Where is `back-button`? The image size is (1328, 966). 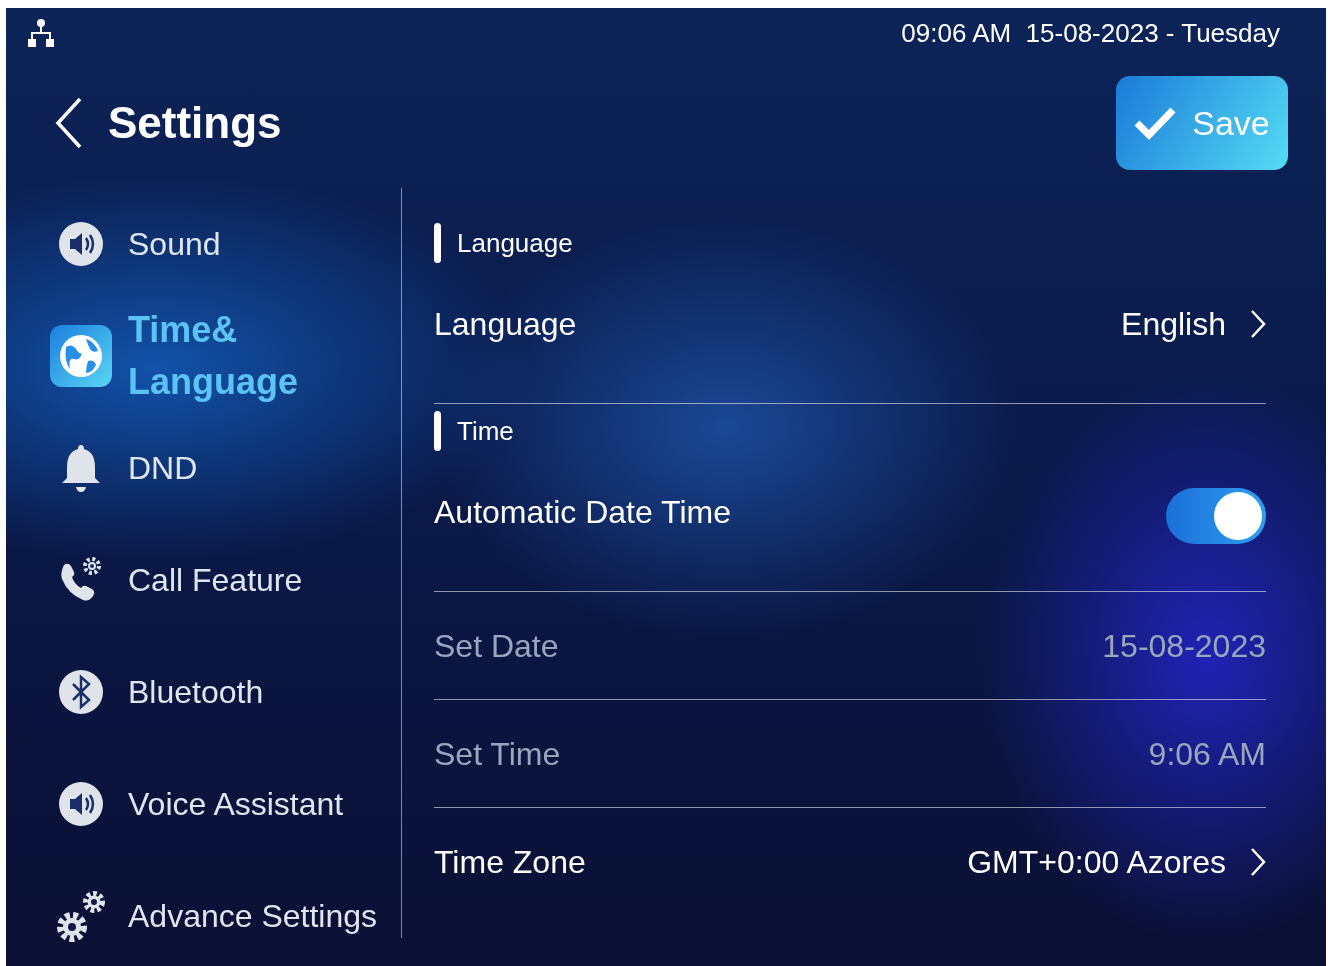
back-button is located at coordinates (69, 123).